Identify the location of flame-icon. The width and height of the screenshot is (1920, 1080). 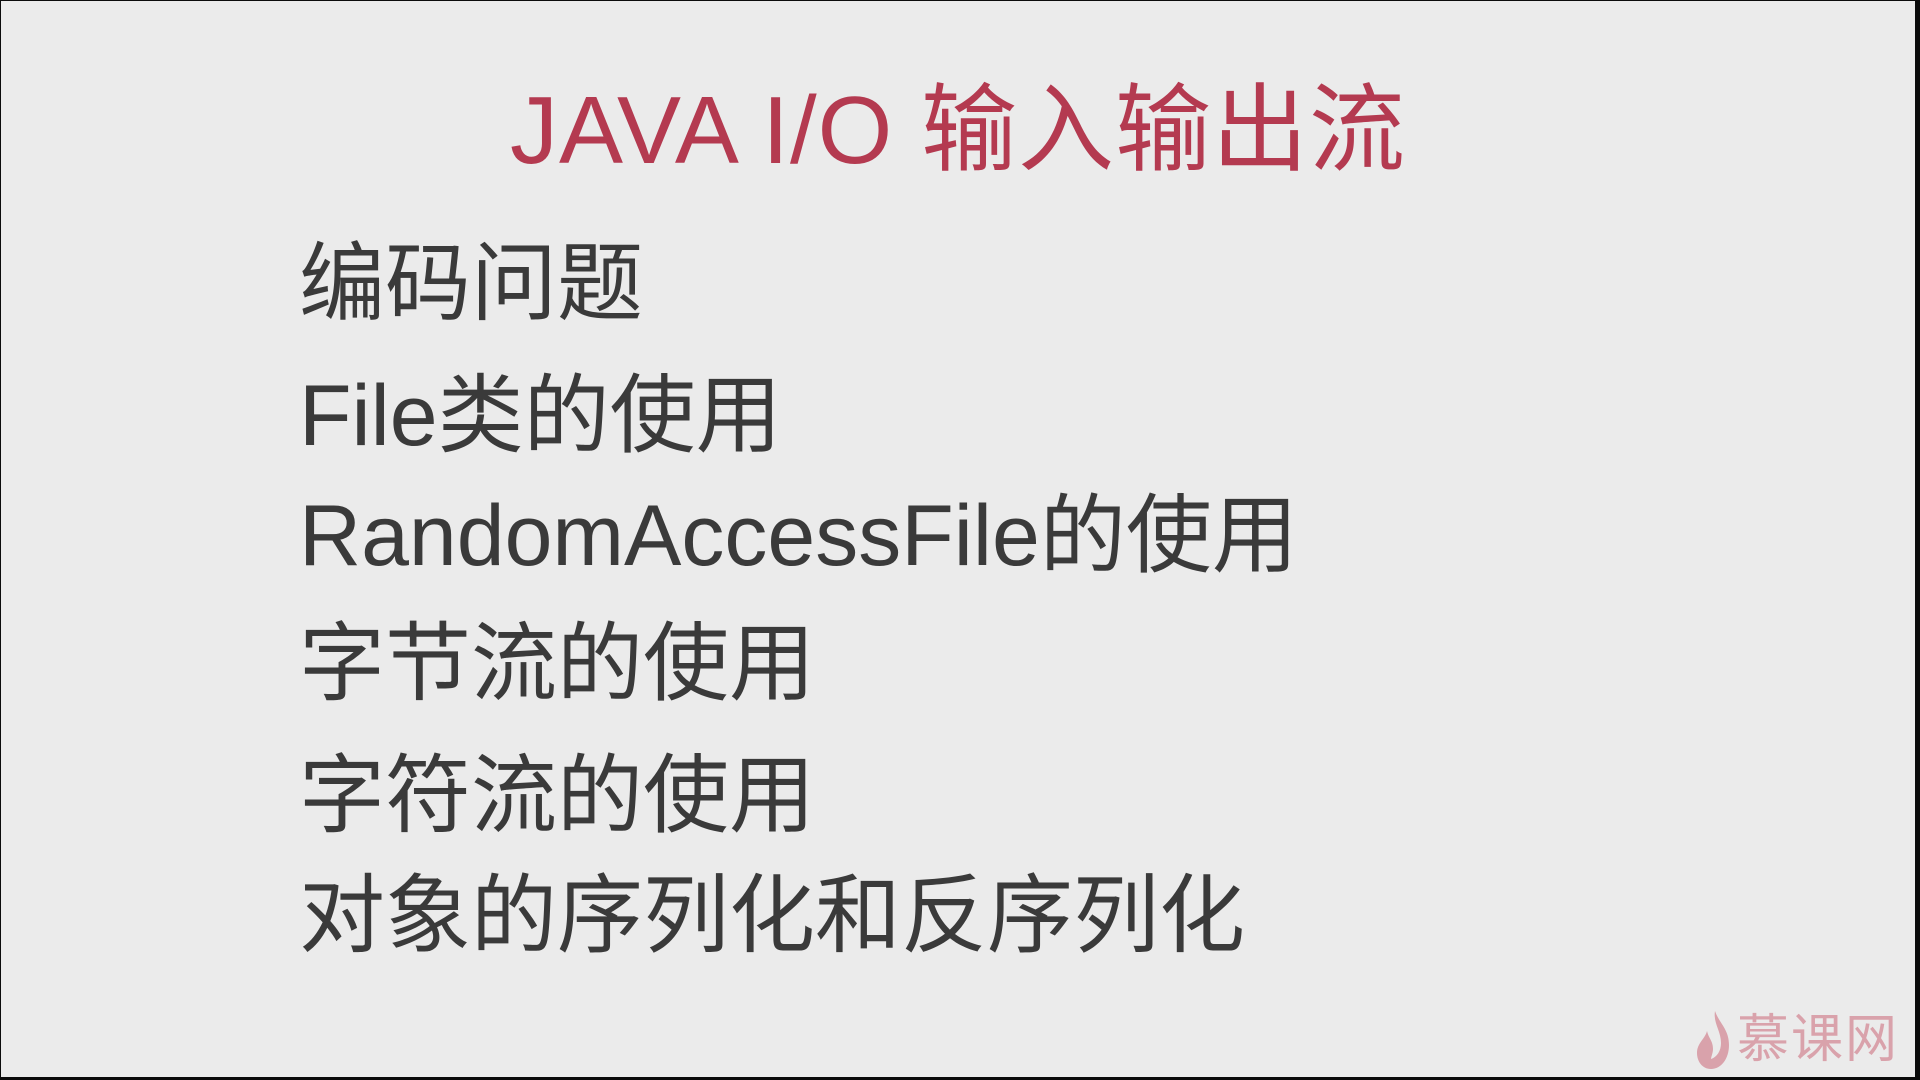
(1712, 1040).